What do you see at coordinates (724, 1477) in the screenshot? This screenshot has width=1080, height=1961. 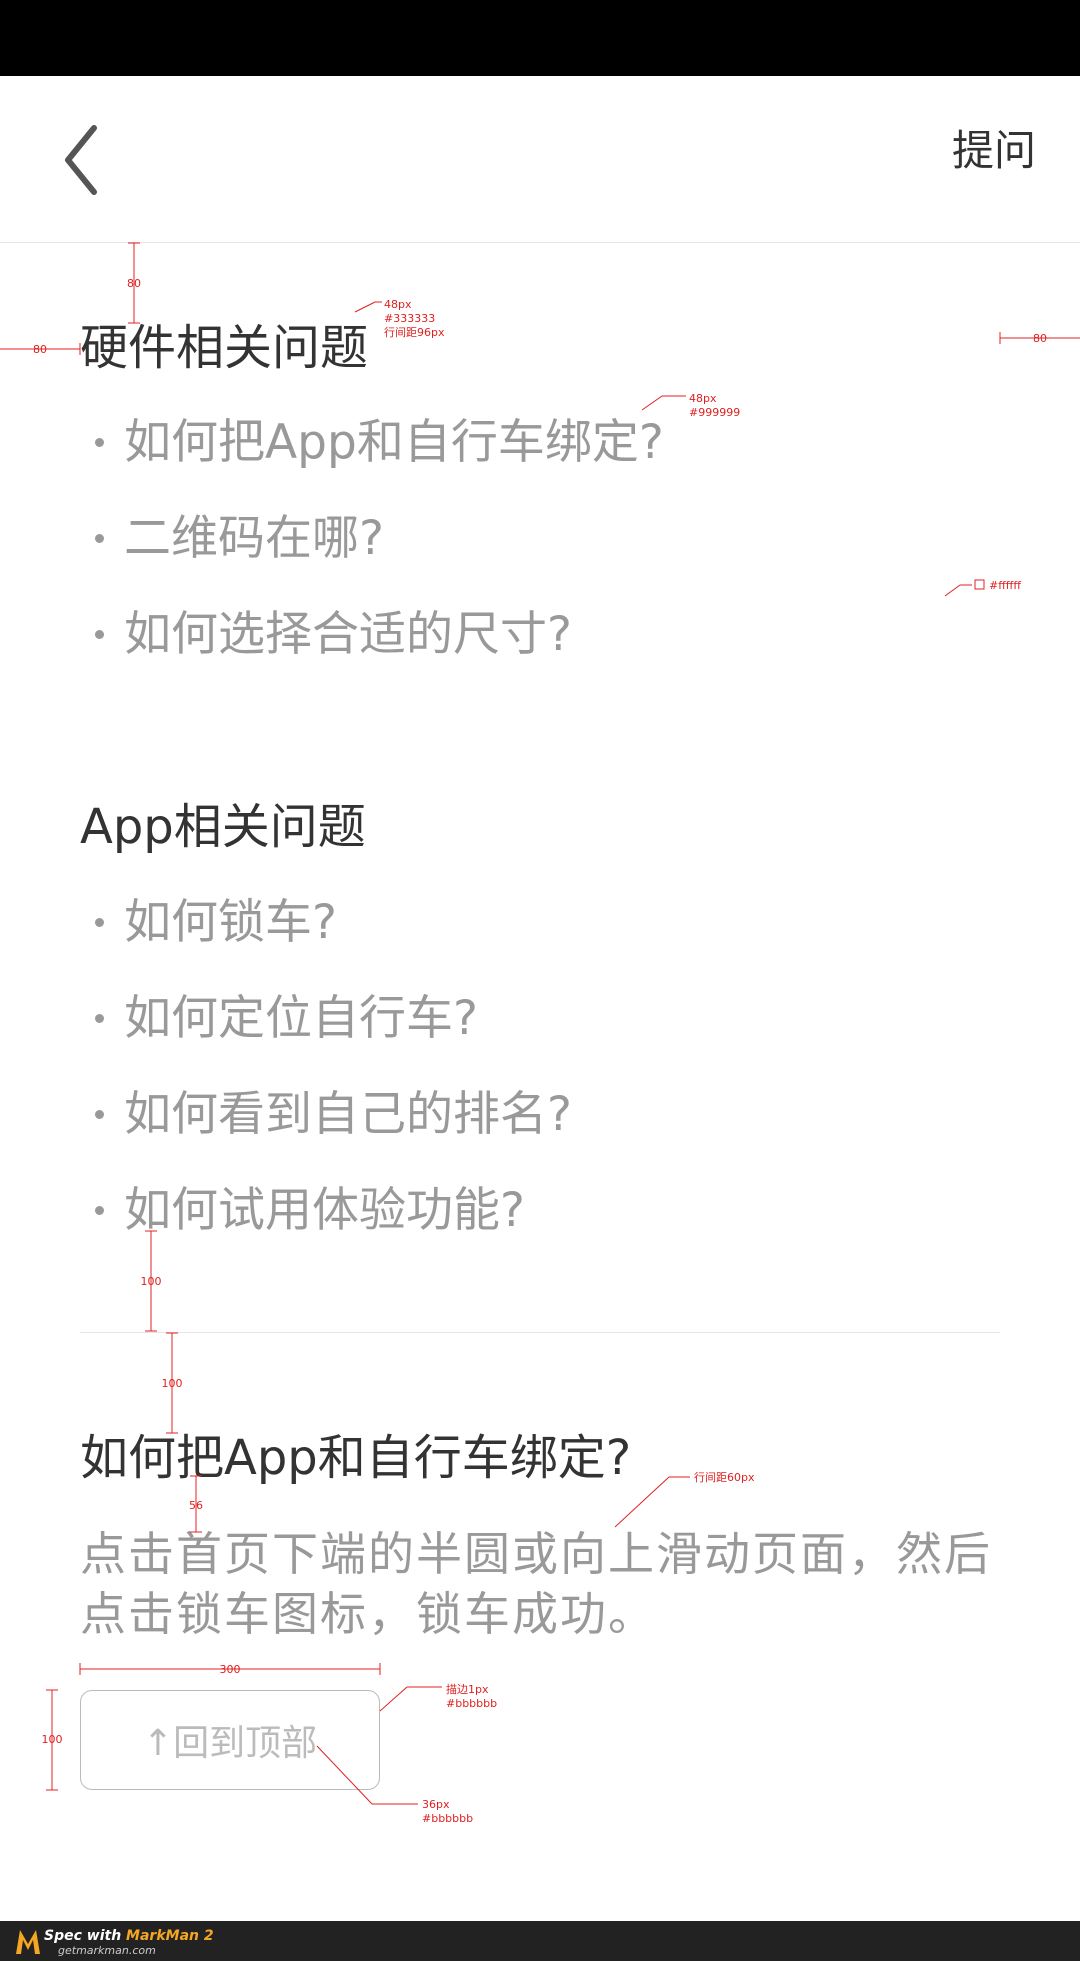 I see `annotation-label: 行间距60px` at bounding box center [724, 1477].